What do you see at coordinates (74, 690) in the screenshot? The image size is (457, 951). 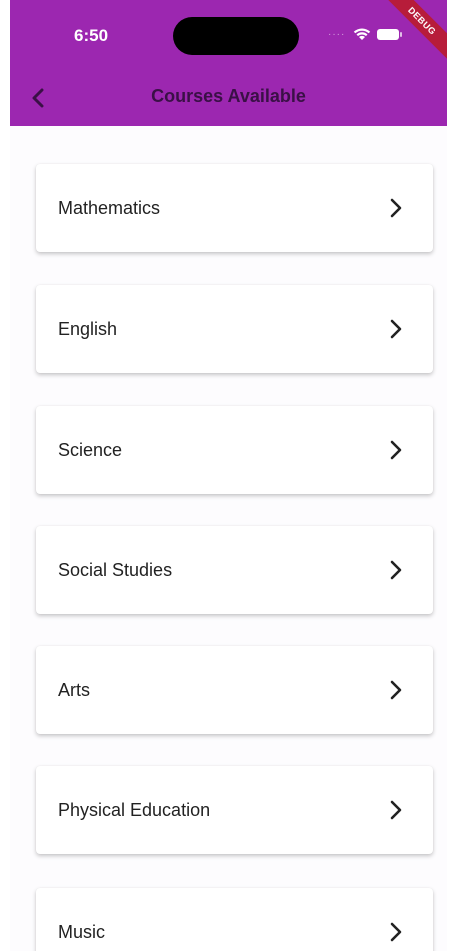 I see `course-label: Arts` at bounding box center [74, 690].